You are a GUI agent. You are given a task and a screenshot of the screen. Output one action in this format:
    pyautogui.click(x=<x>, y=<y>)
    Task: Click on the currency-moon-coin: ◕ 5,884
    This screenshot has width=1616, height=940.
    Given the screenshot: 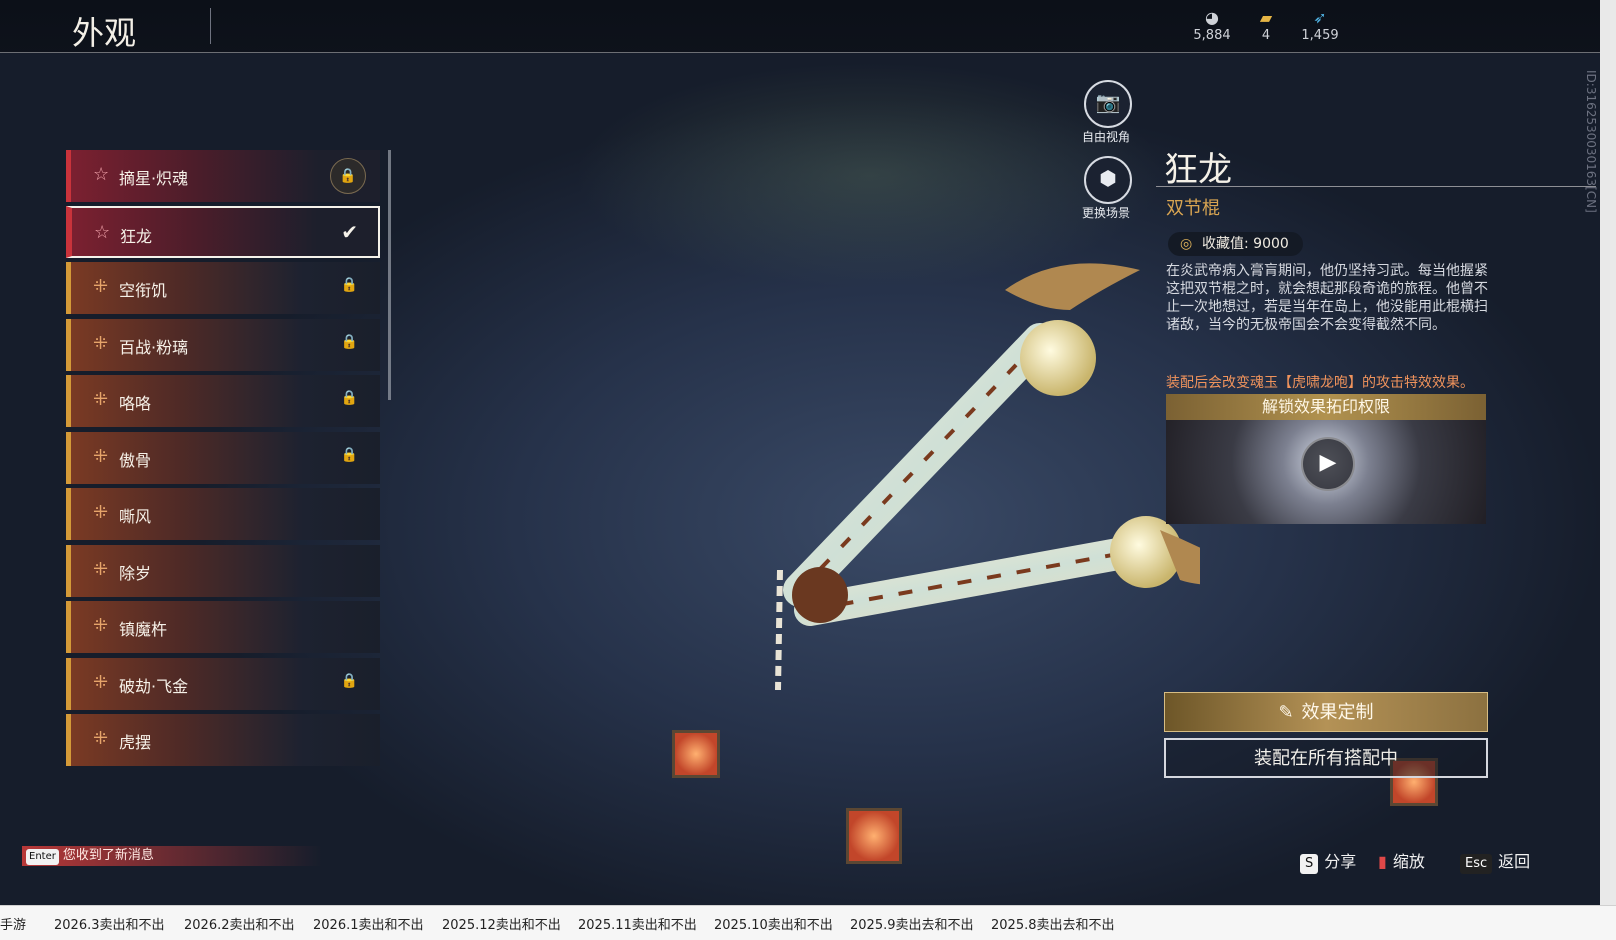 What is the action you would take?
    pyautogui.click(x=1212, y=25)
    